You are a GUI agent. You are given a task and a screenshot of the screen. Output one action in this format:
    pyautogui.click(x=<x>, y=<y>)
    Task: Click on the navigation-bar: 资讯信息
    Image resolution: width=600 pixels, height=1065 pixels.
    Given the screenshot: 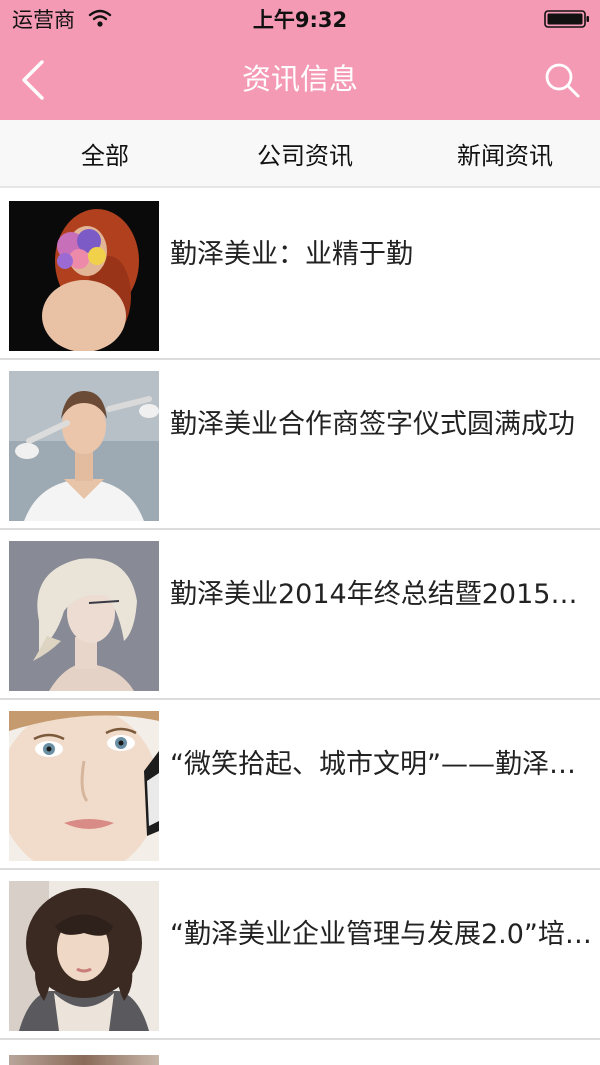 What is the action you would take?
    pyautogui.click(x=300, y=80)
    